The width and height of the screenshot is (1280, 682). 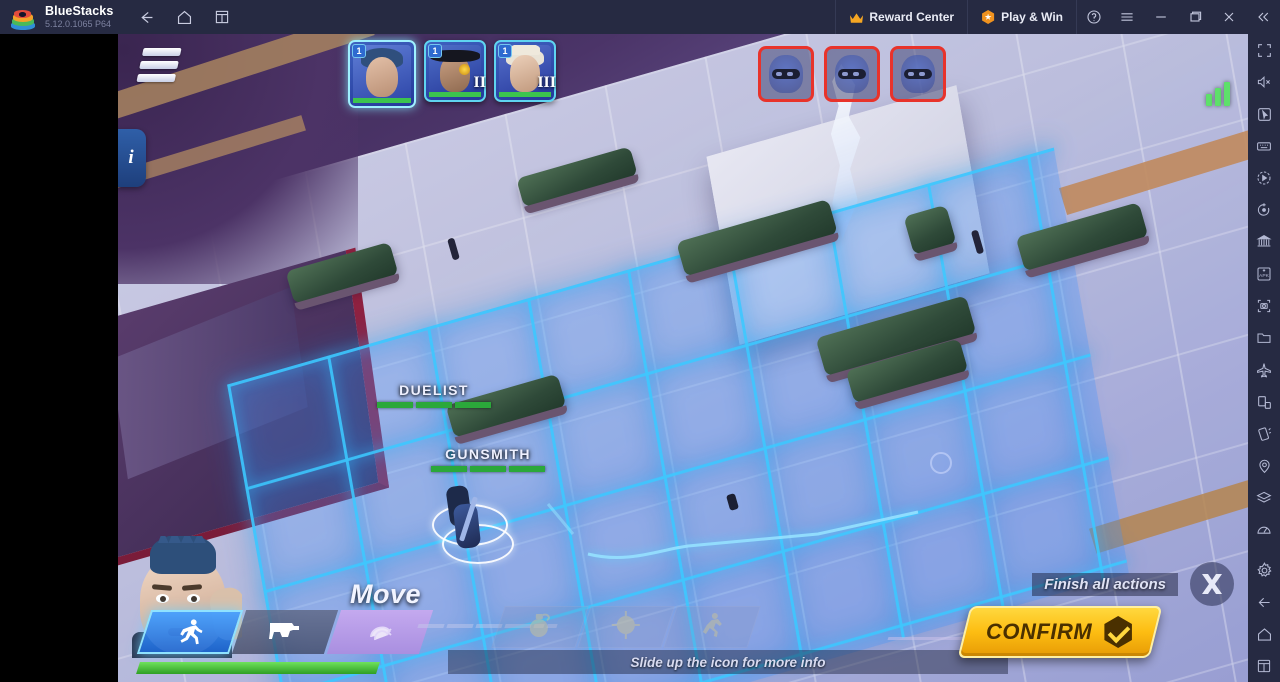 What do you see at coordinates (1264, 242) in the screenshot?
I see `multi-instance-manager-icon` at bounding box center [1264, 242].